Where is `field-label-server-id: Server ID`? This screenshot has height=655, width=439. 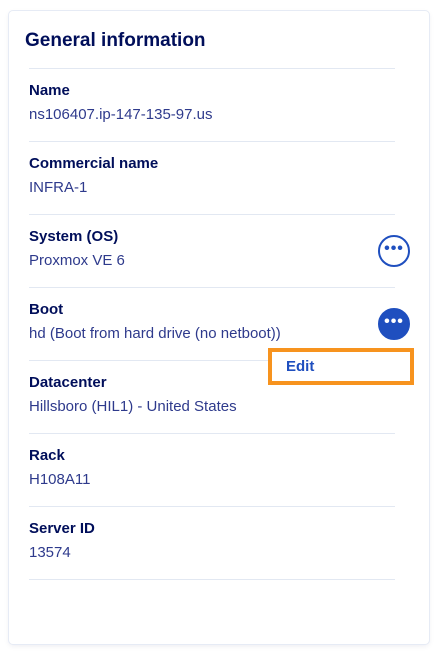
field-label-server-id: Server ID is located at coordinates (62, 528).